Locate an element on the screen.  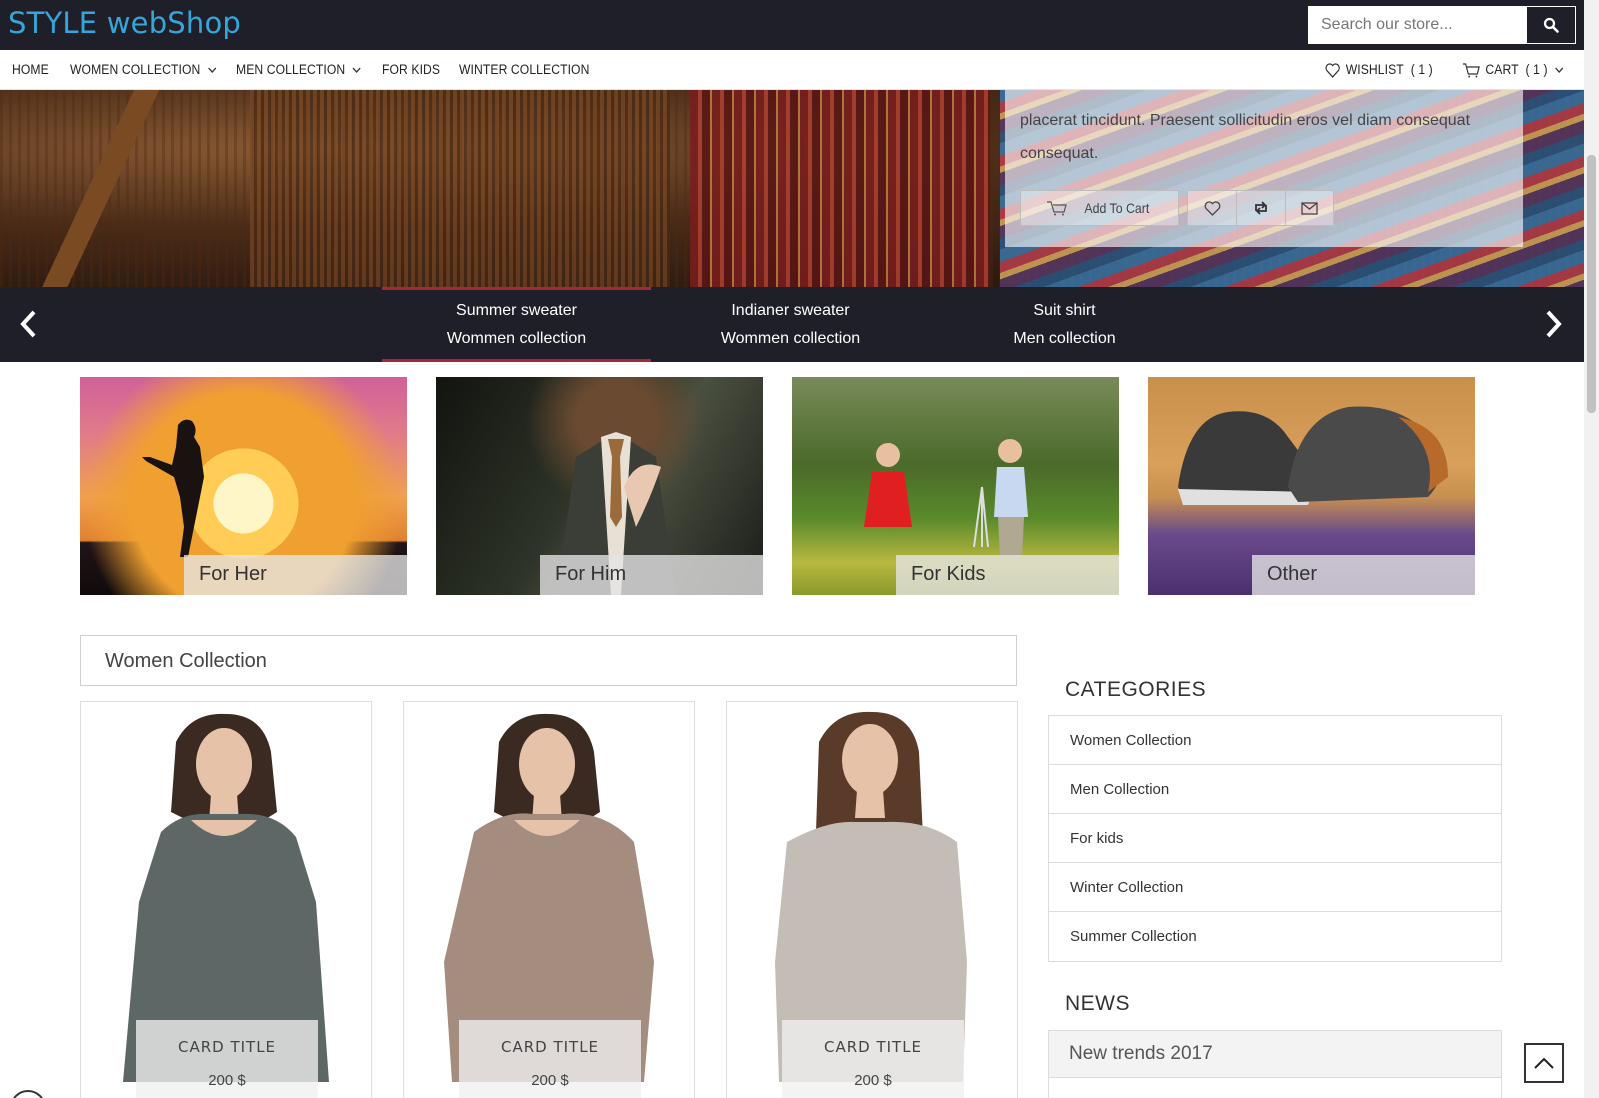
news-box: New trends 2017 is located at coordinates (1275, 1064).